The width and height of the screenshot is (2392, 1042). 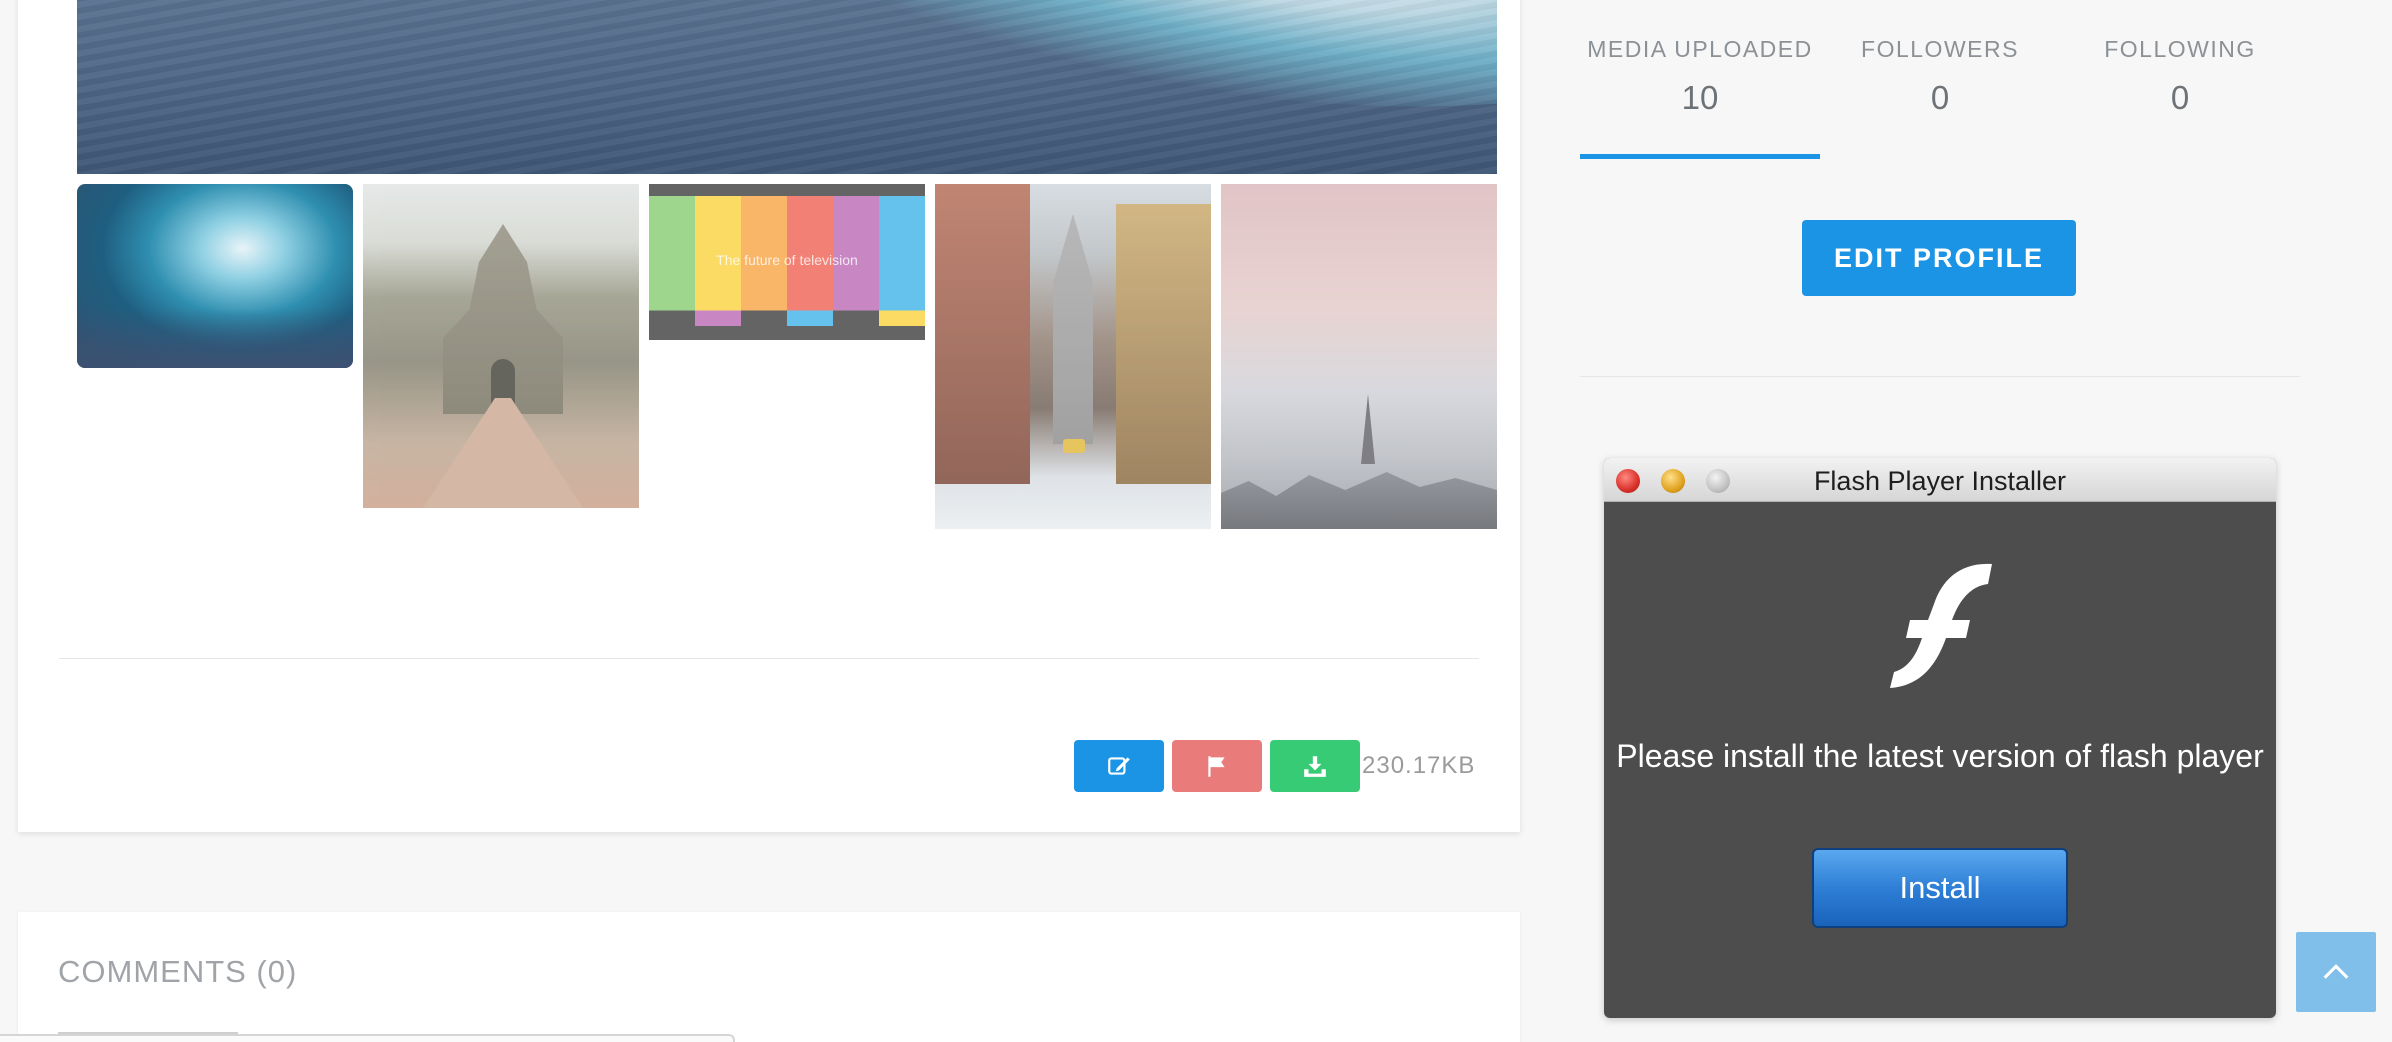 I want to click on back-to-top-button, so click(x=2336, y=972).